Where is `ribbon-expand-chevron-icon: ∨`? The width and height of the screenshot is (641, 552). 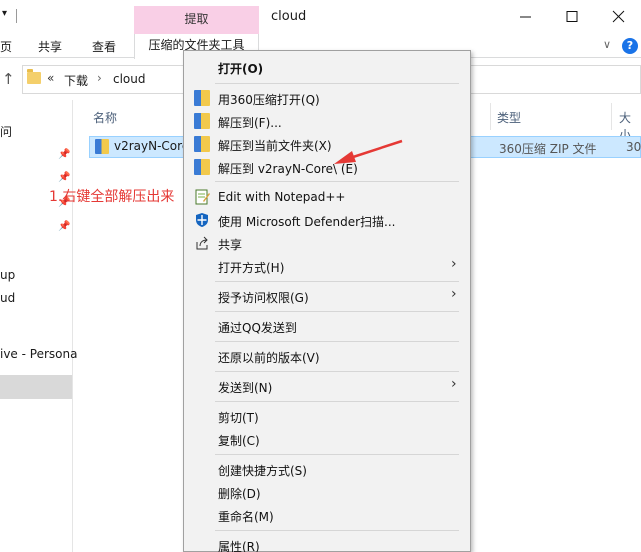
ribbon-expand-chevron-icon: ∨ is located at coordinates (607, 44).